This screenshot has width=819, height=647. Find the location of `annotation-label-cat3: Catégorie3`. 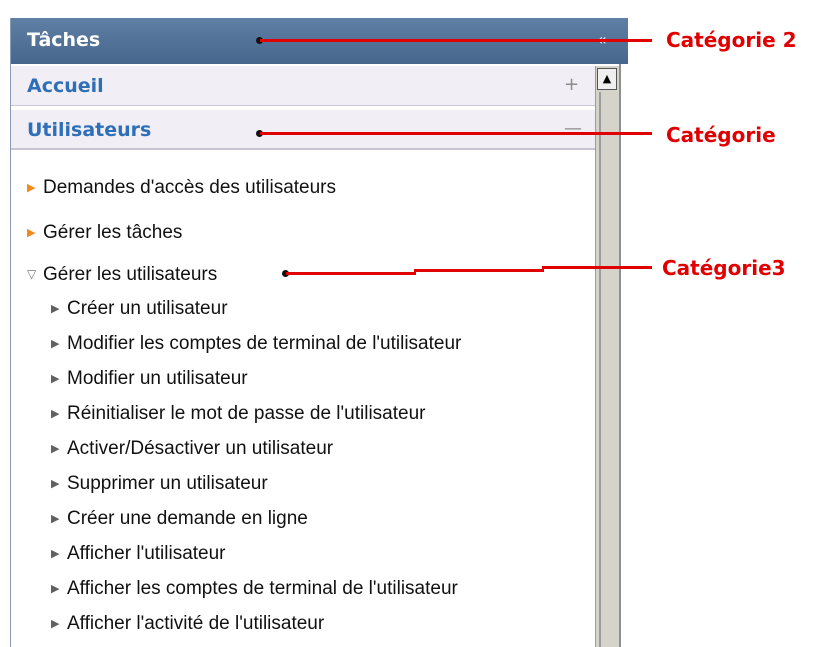

annotation-label-cat3: Catégorie3 is located at coordinates (724, 268).